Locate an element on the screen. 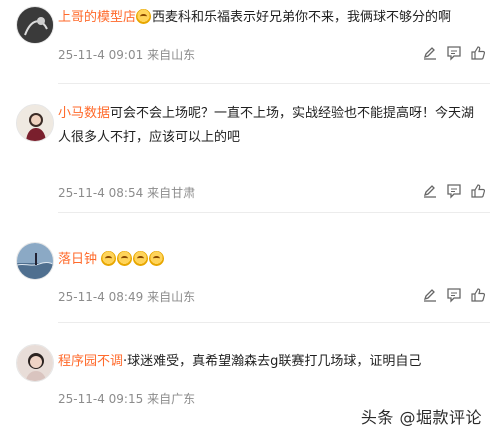  comment-meta: 25-11-4 08:49 来自山东 is located at coordinates (126, 296).